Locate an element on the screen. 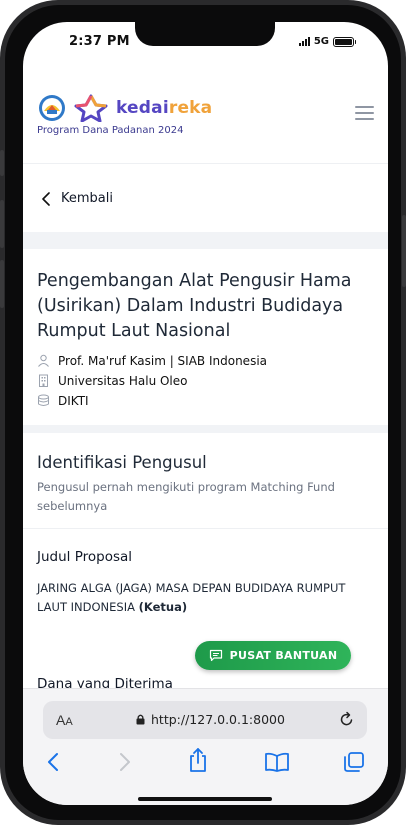  building-icon is located at coordinates (43, 380).